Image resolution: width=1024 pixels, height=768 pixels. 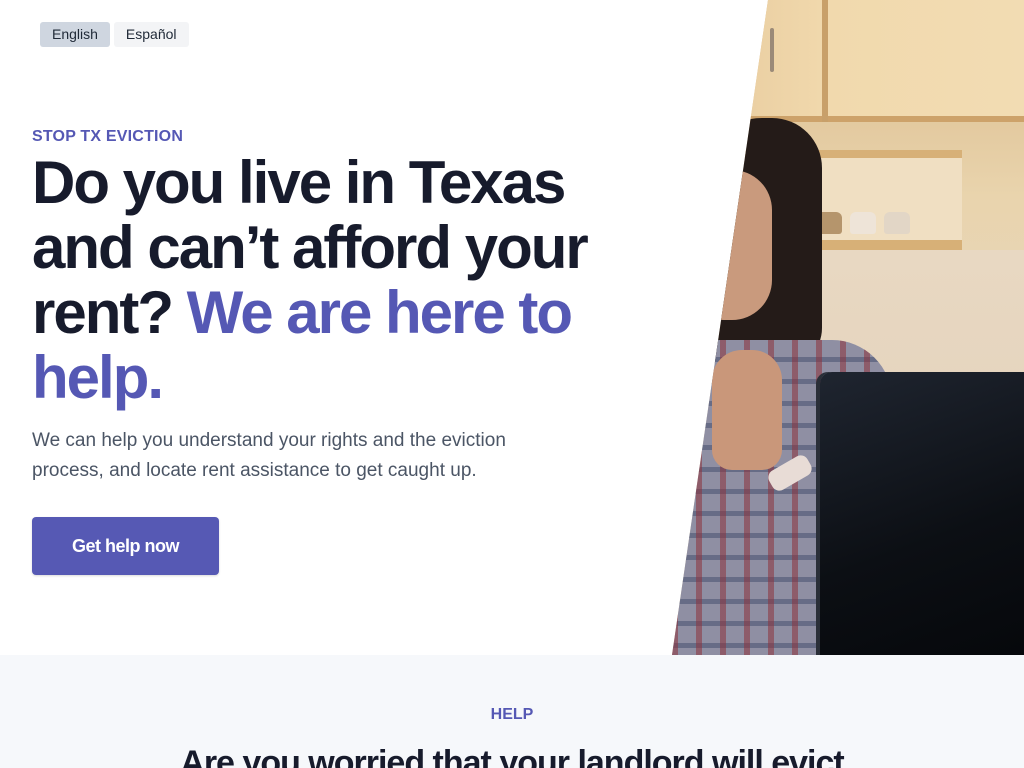 What do you see at coordinates (108, 136) in the screenshot?
I see `hero-eyebrow: STOP TX EVICTION` at bounding box center [108, 136].